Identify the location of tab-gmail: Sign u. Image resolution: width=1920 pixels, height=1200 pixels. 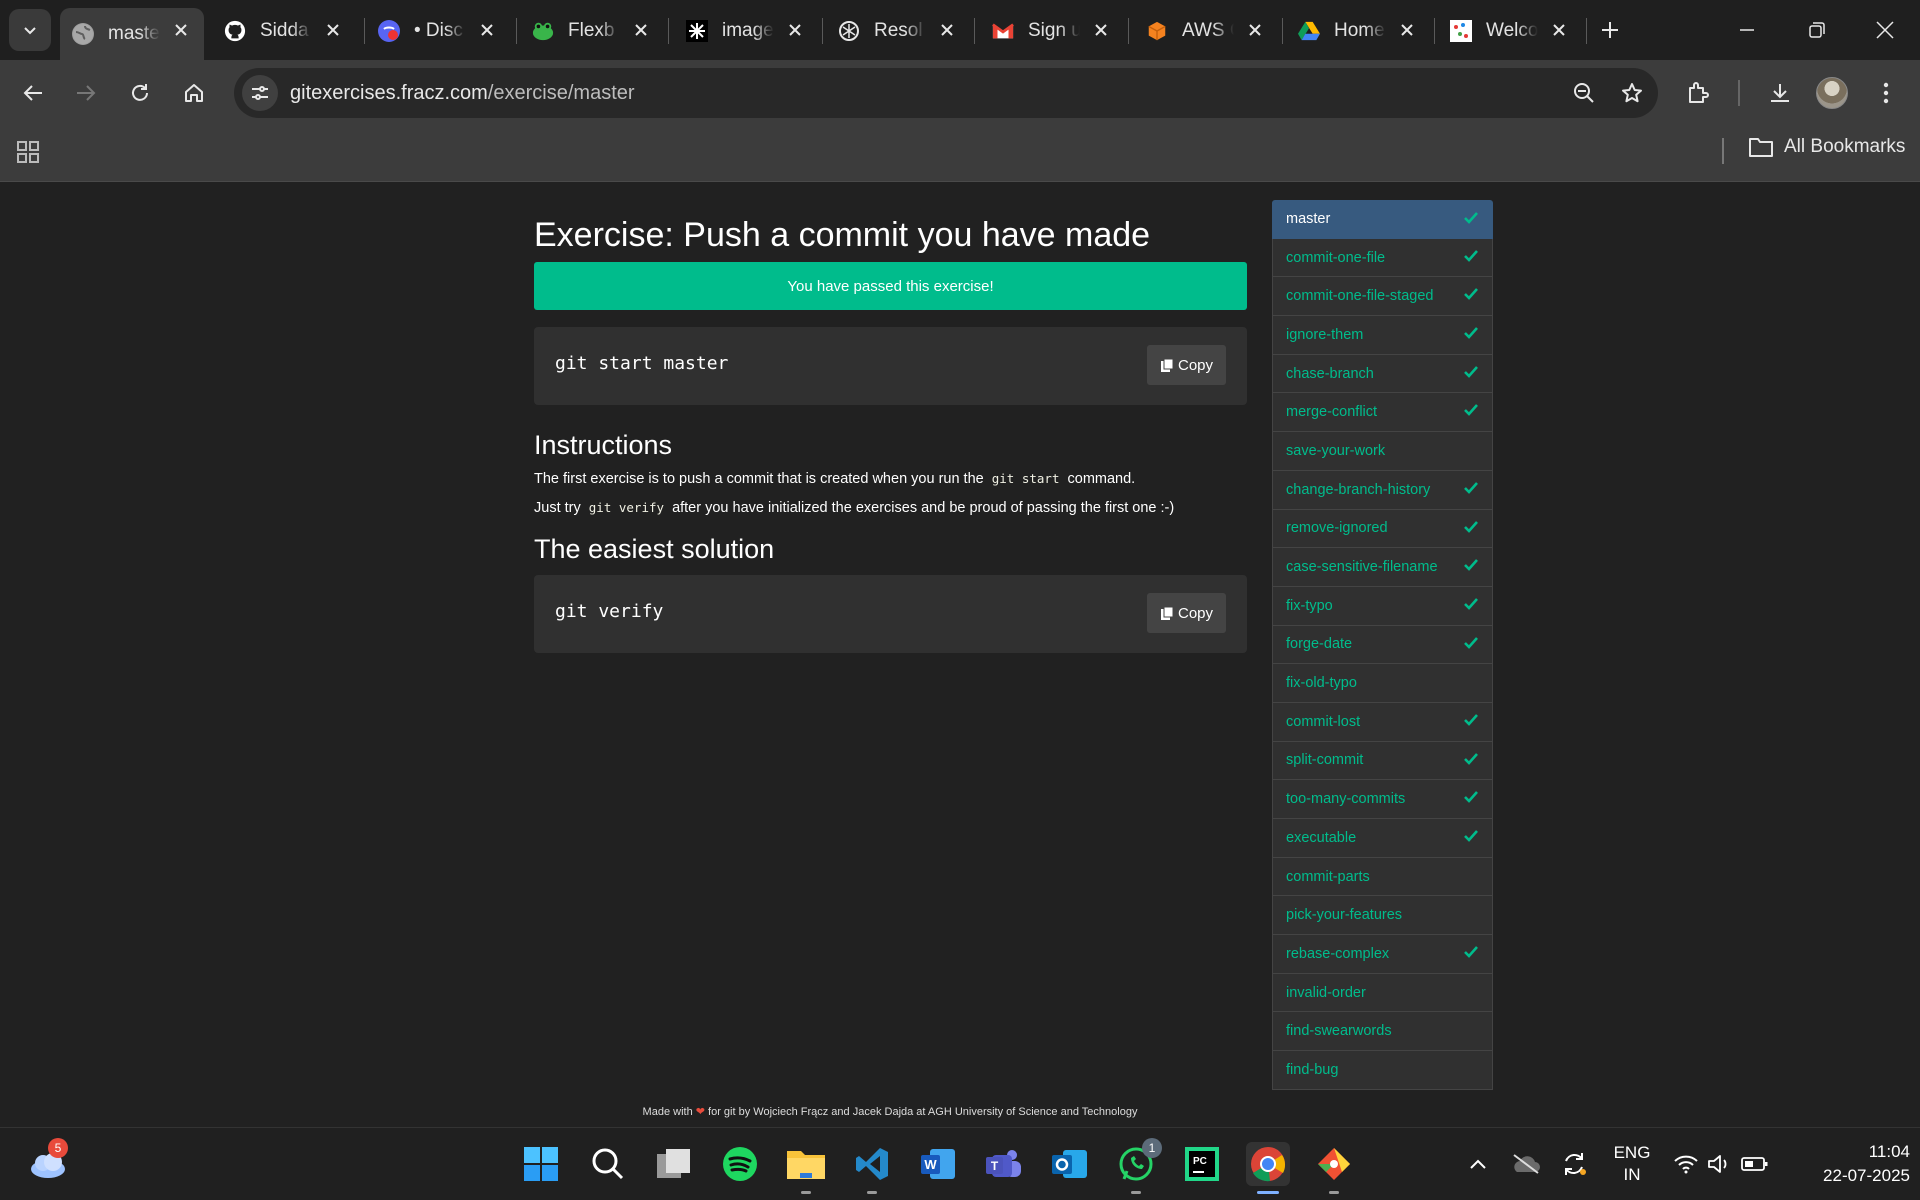
(1052, 31).